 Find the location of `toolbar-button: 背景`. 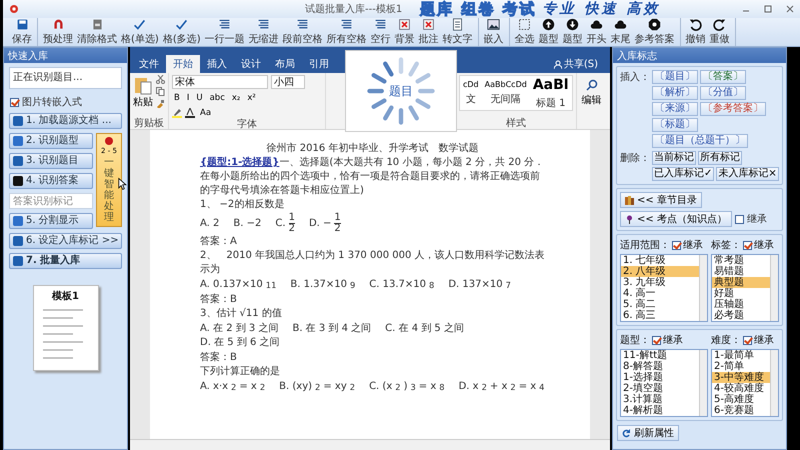

toolbar-button: 背景 is located at coordinates (404, 32).